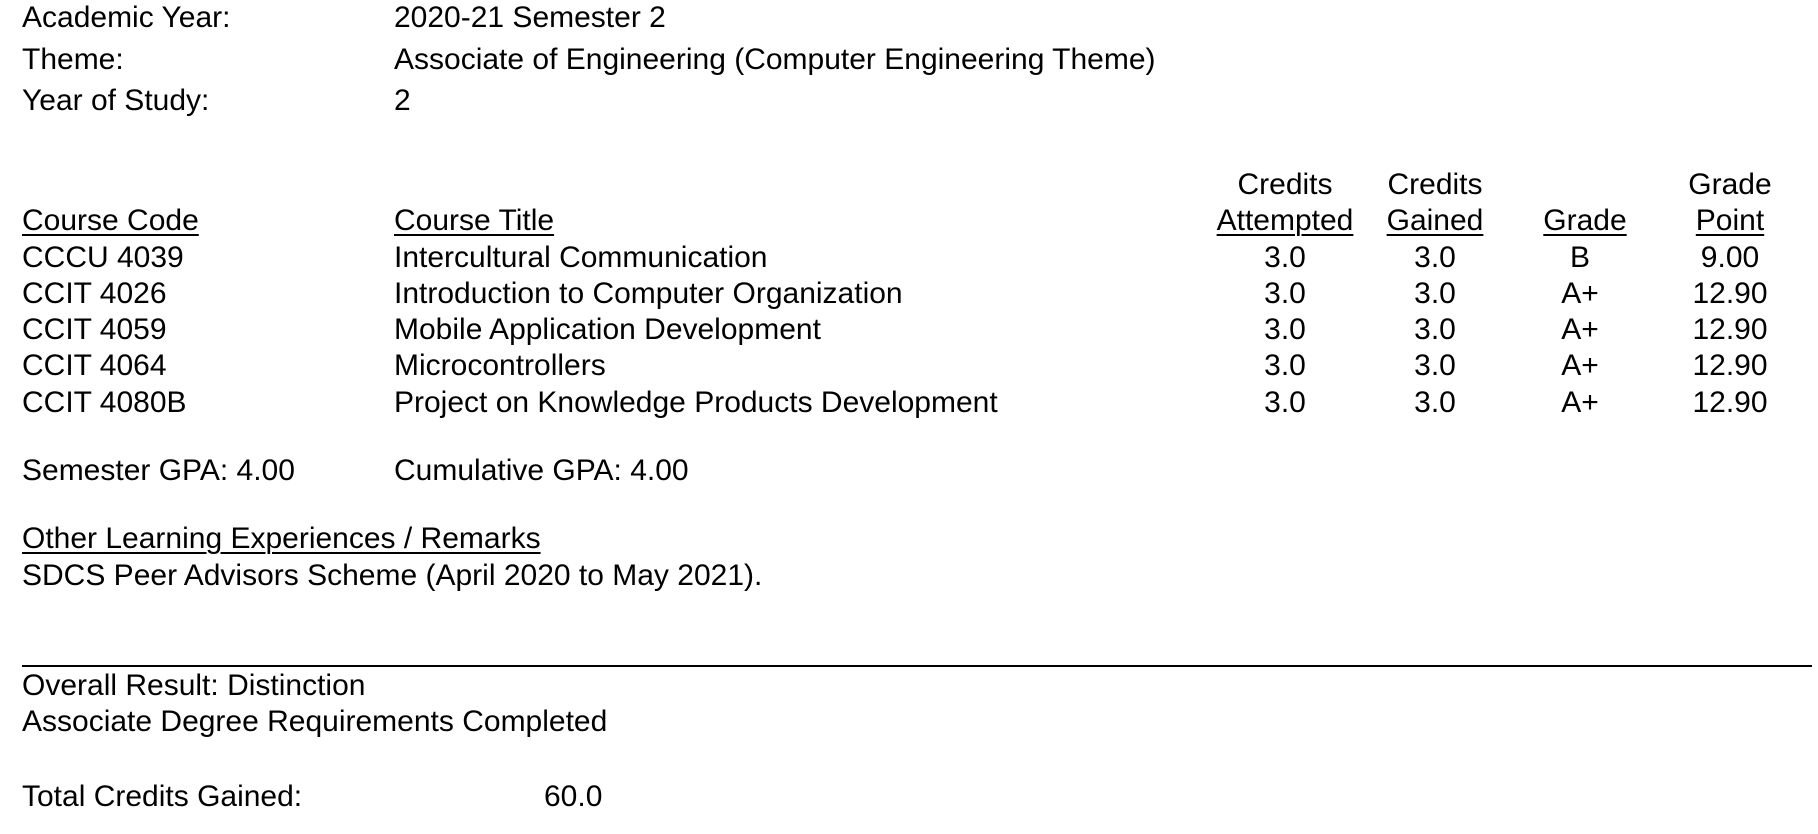  I want to click on course-code: CCIT 4064, so click(94, 365).